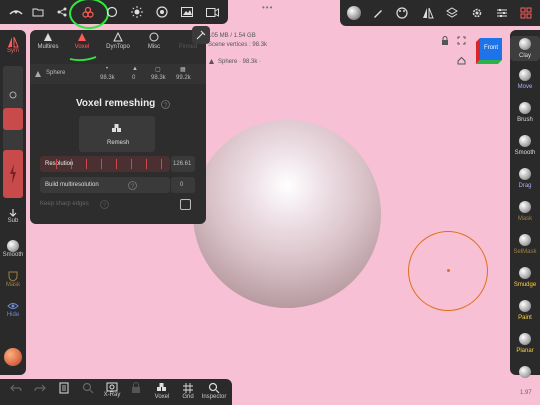 The image size is (540, 405). What do you see at coordinates (525, 211) in the screenshot?
I see `tool-mask: Mask` at bounding box center [525, 211].